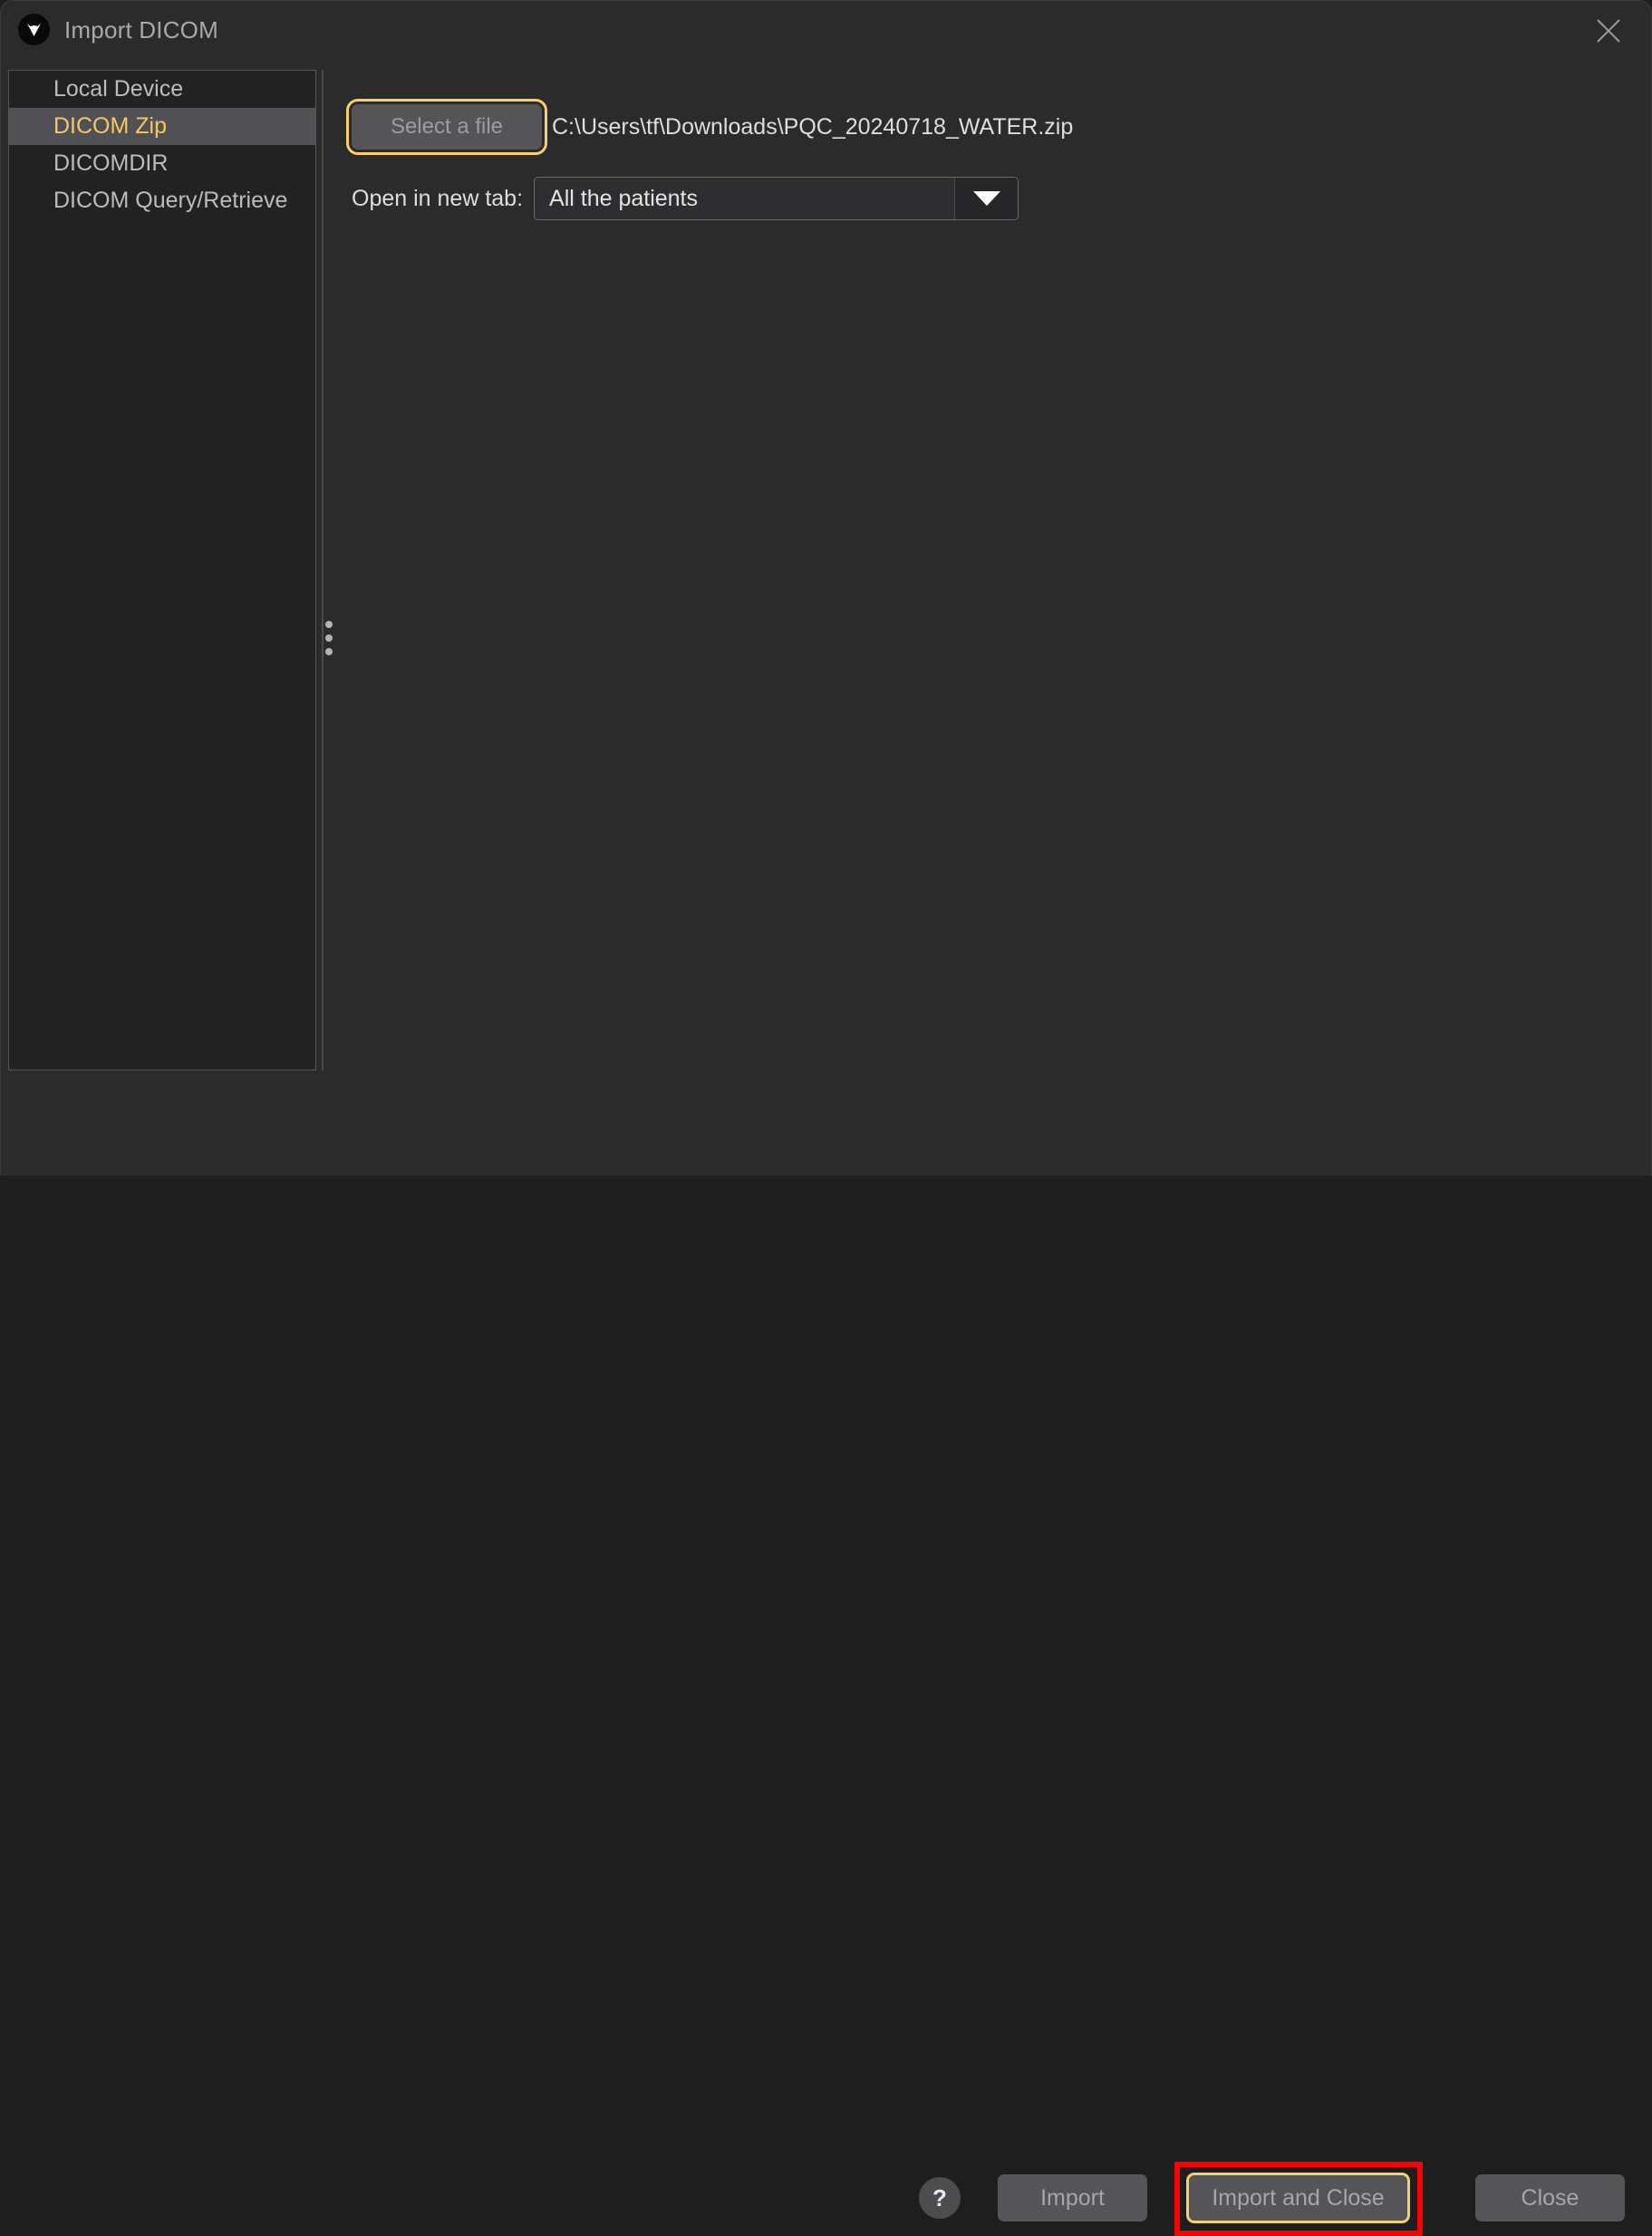 The image size is (1652, 2236). What do you see at coordinates (141, 30) in the screenshot?
I see `page-title: Import DICOM` at bounding box center [141, 30].